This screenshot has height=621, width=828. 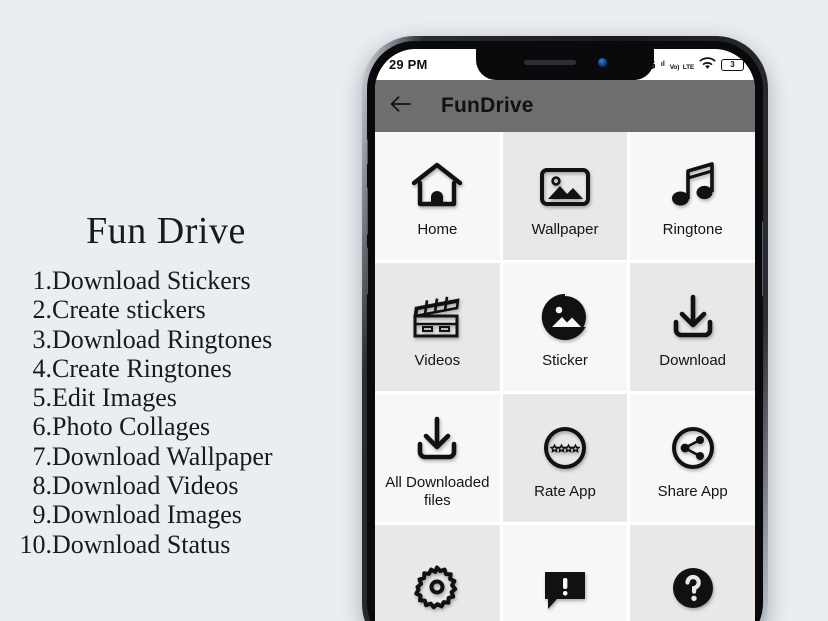 I want to click on grid-tile-download: Download, so click(x=692, y=327).